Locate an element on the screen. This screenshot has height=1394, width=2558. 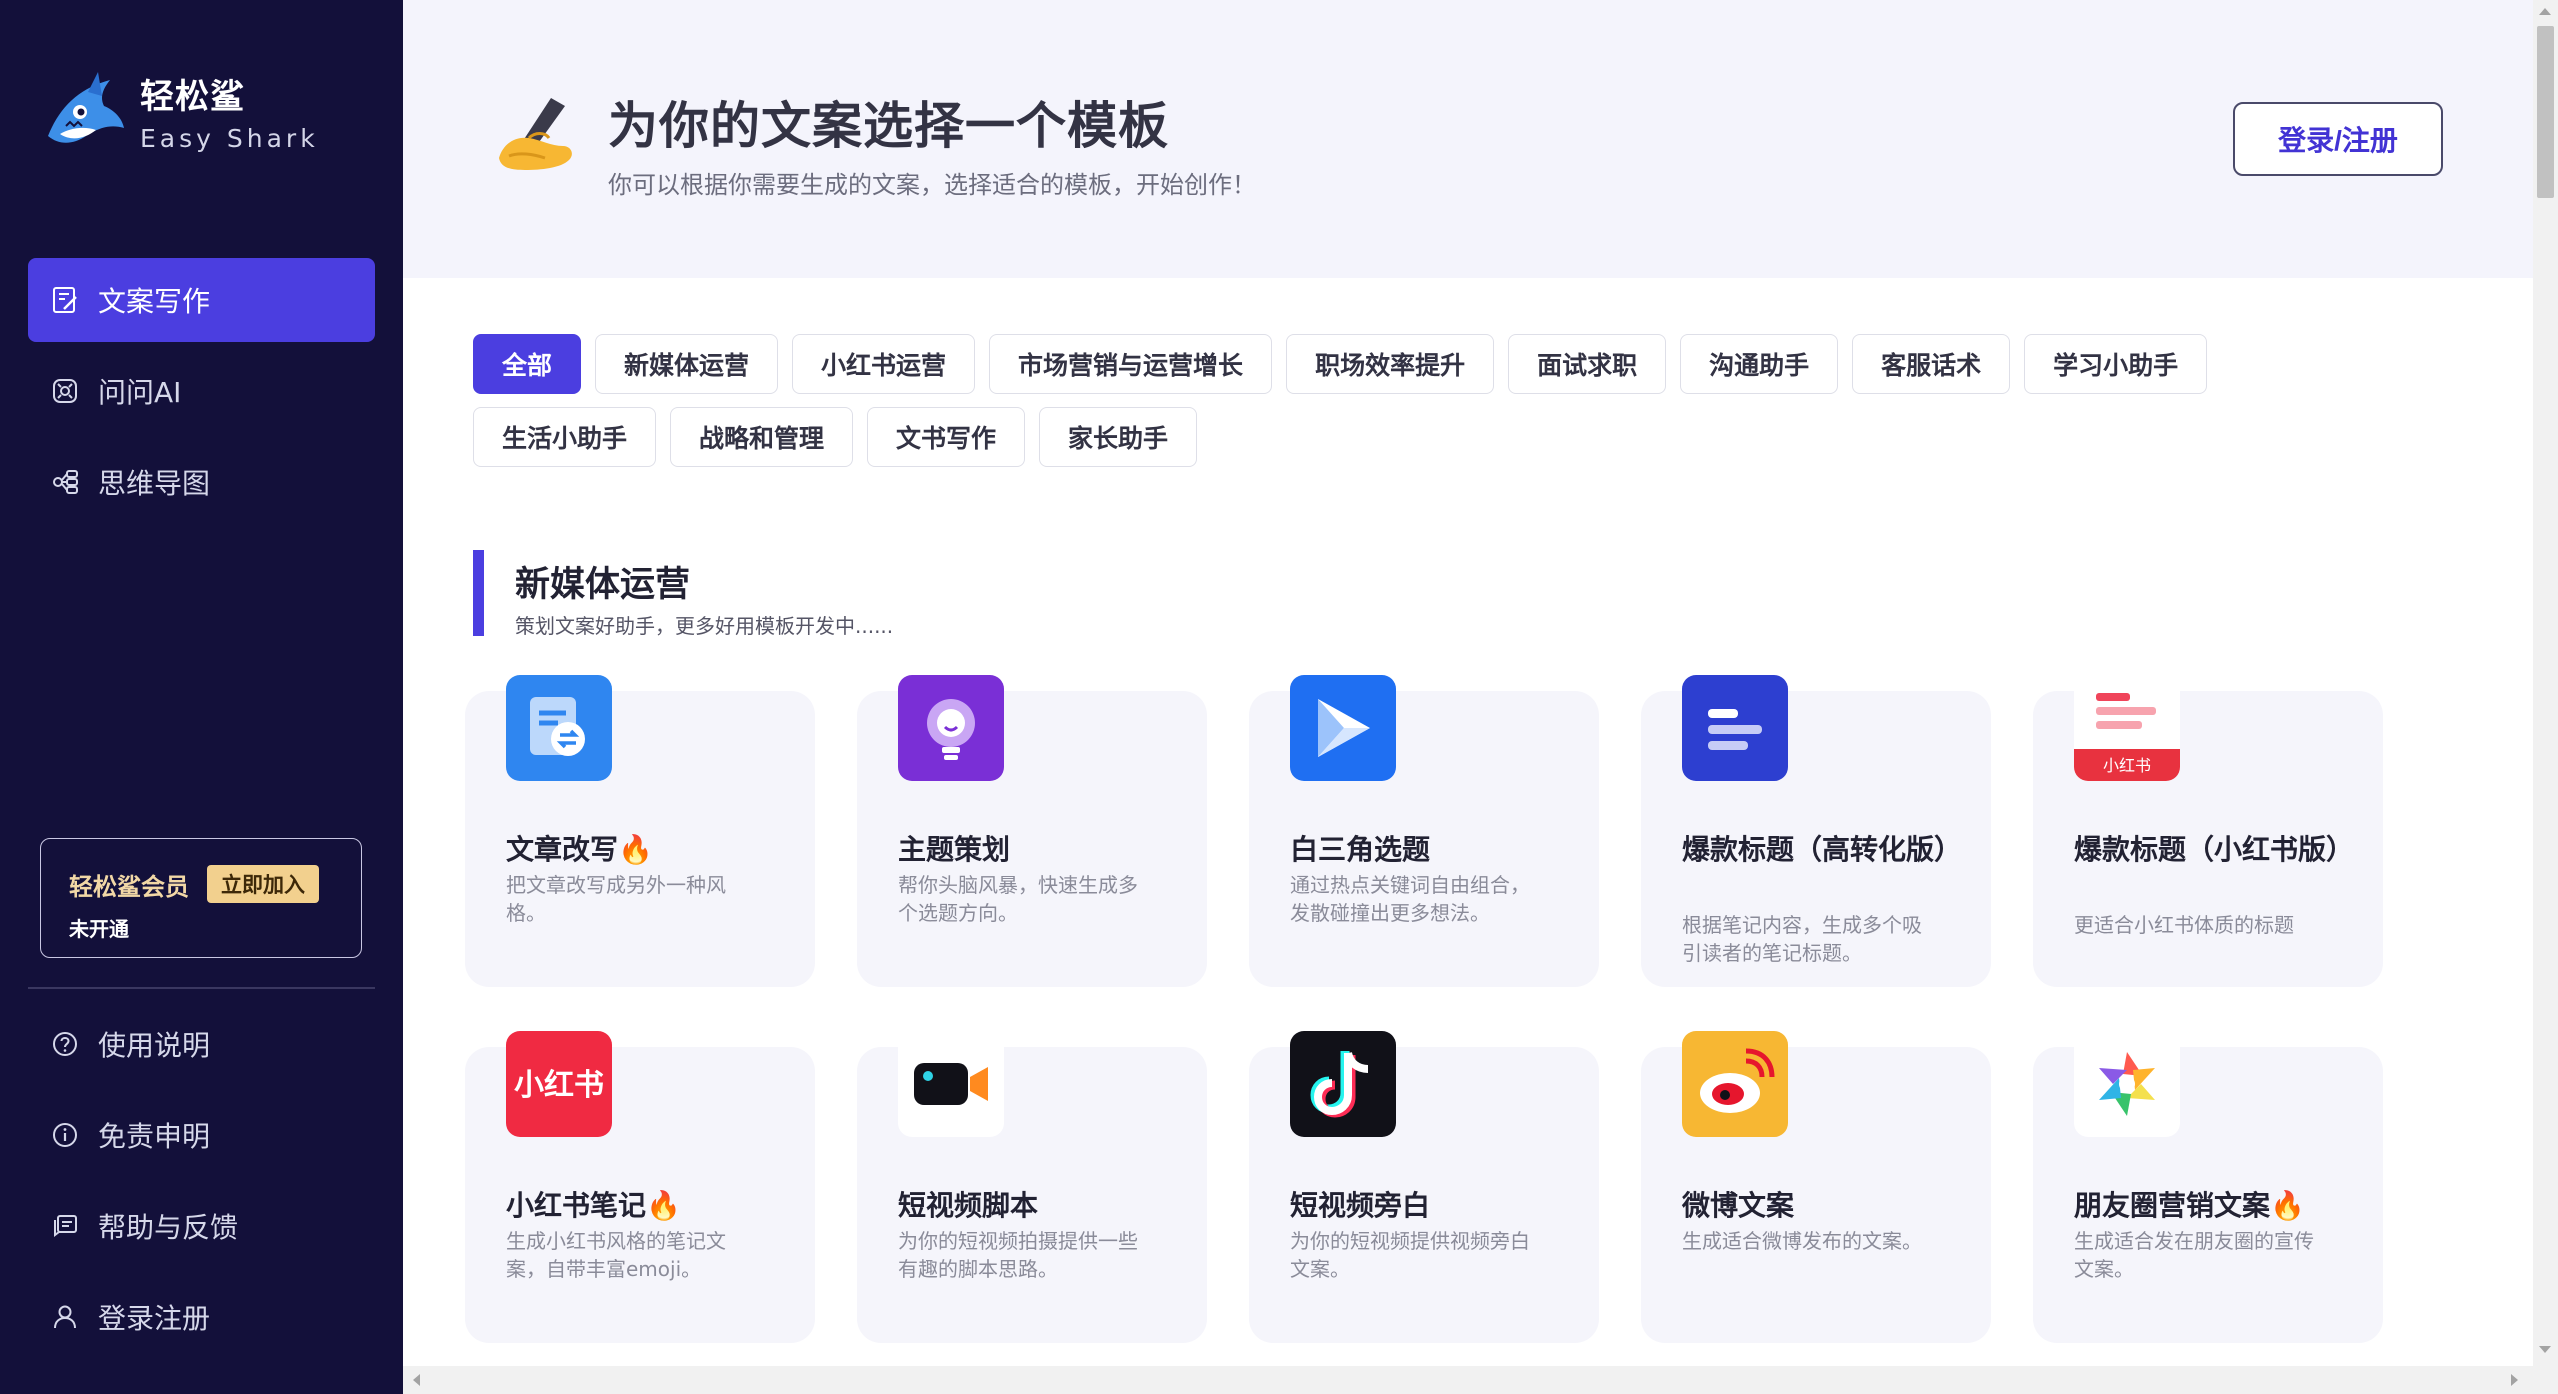
brand-name-en: Easy Shark is located at coordinates (229, 138).